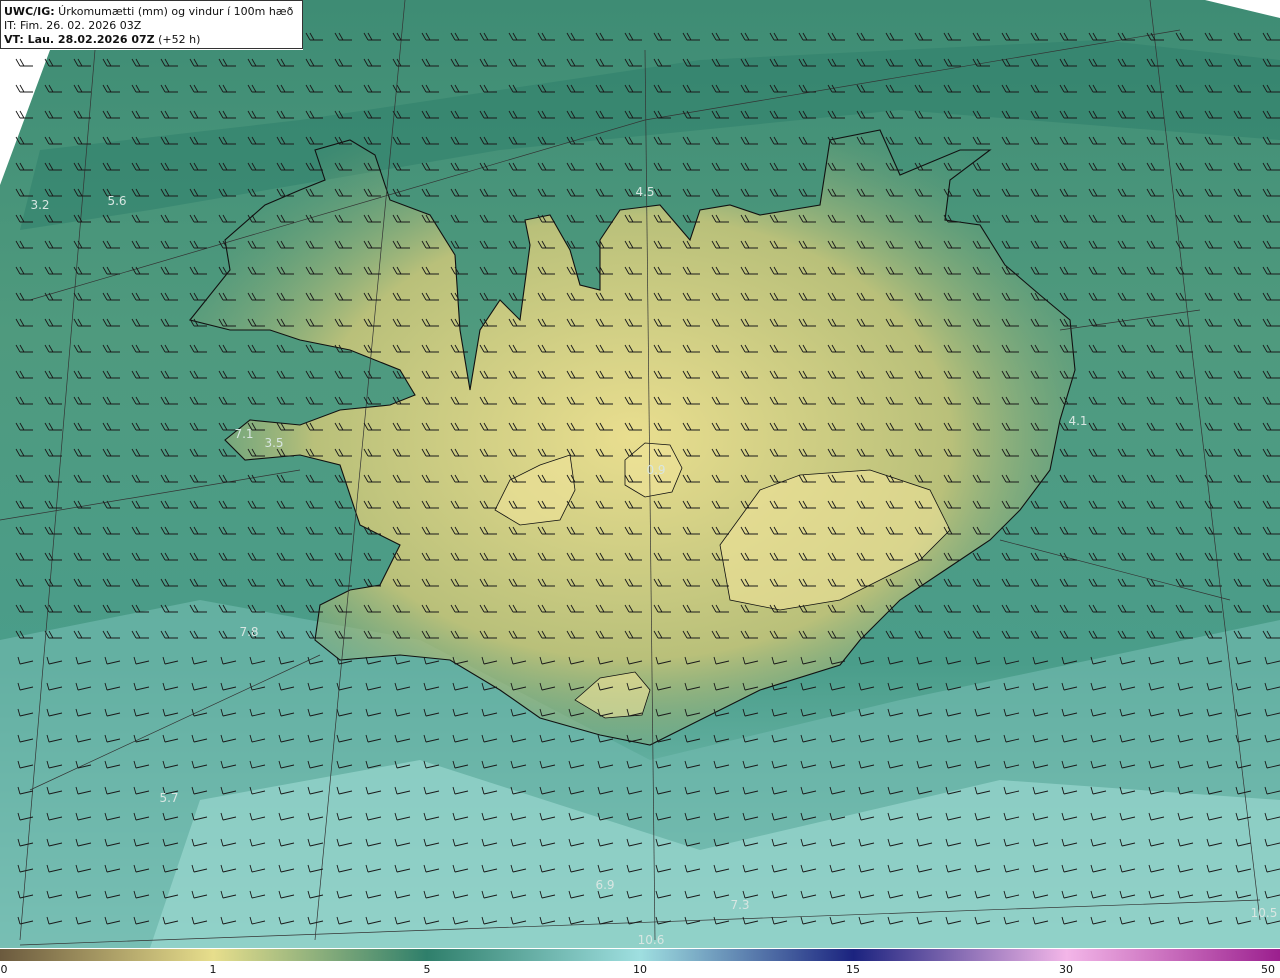 This screenshot has width=1280, height=978. What do you see at coordinates (640, 969) in the screenshot?
I see `colorbar-tick: 10` at bounding box center [640, 969].